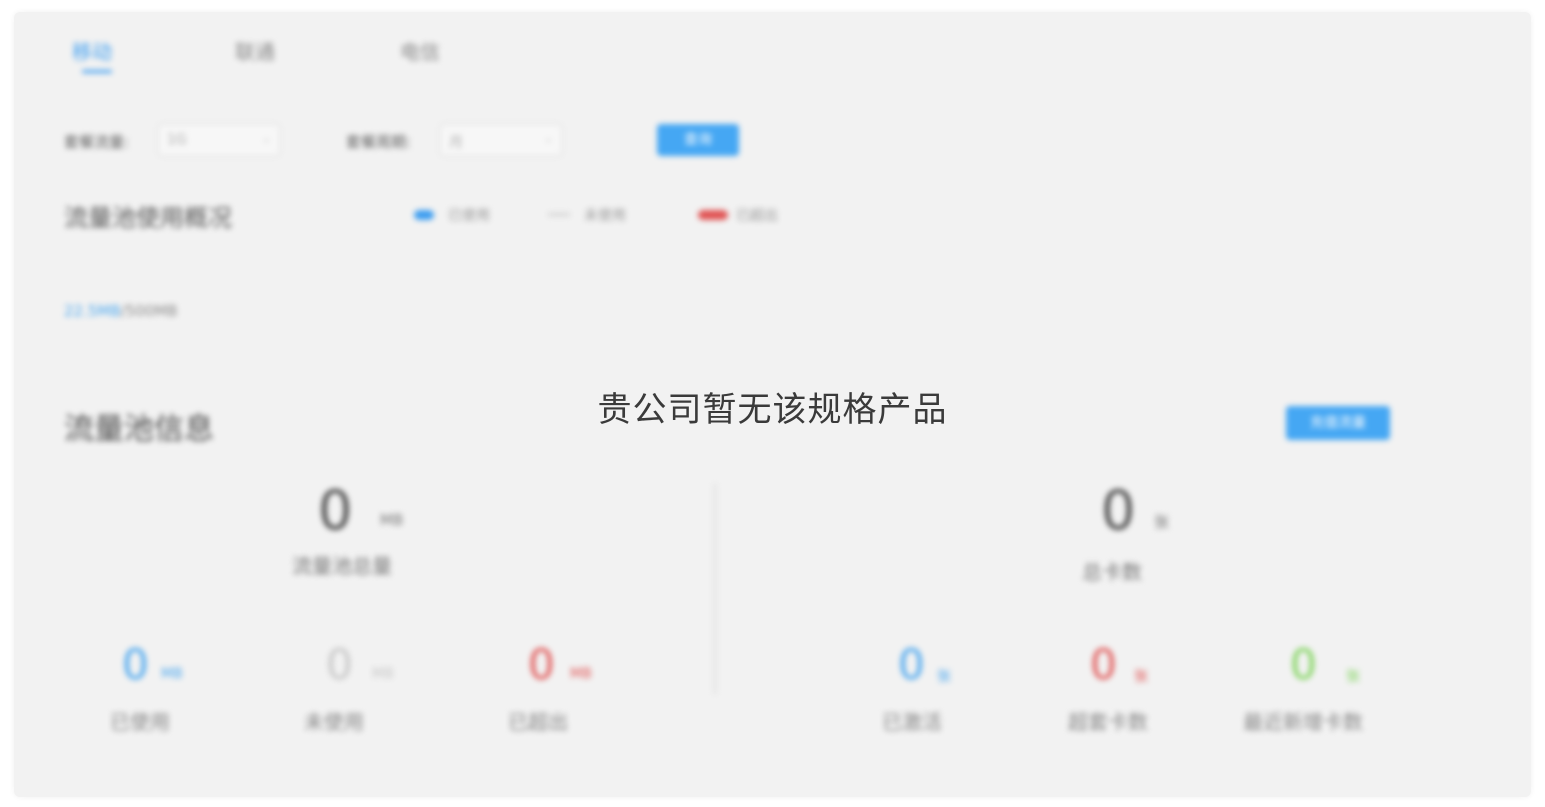  I want to click on tab-mobile: 移动, so click(92, 50).